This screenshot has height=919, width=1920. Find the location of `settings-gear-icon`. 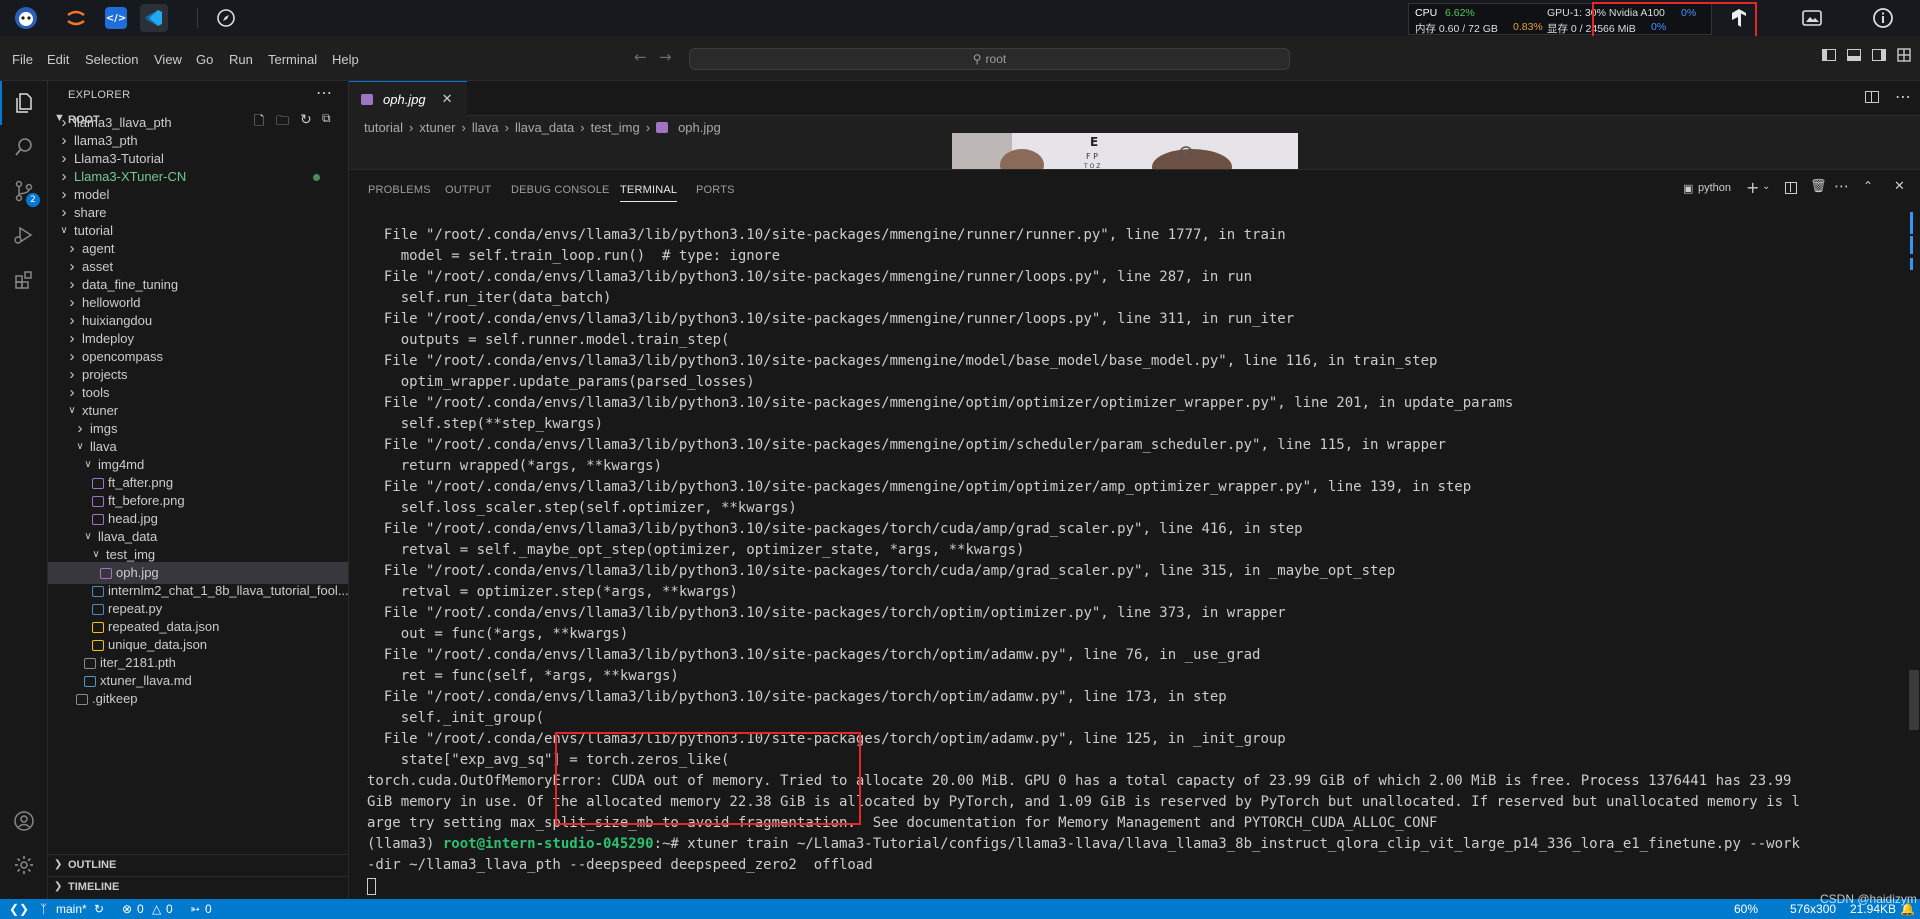

settings-gear-icon is located at coordinates (24, 865).